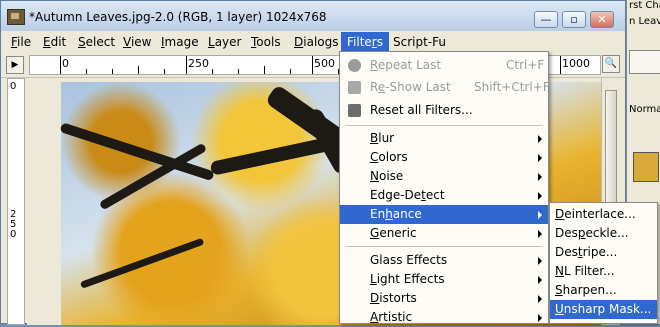 The image size is (660, 327). I want to click on menu-select: Select, so click(96, 42).